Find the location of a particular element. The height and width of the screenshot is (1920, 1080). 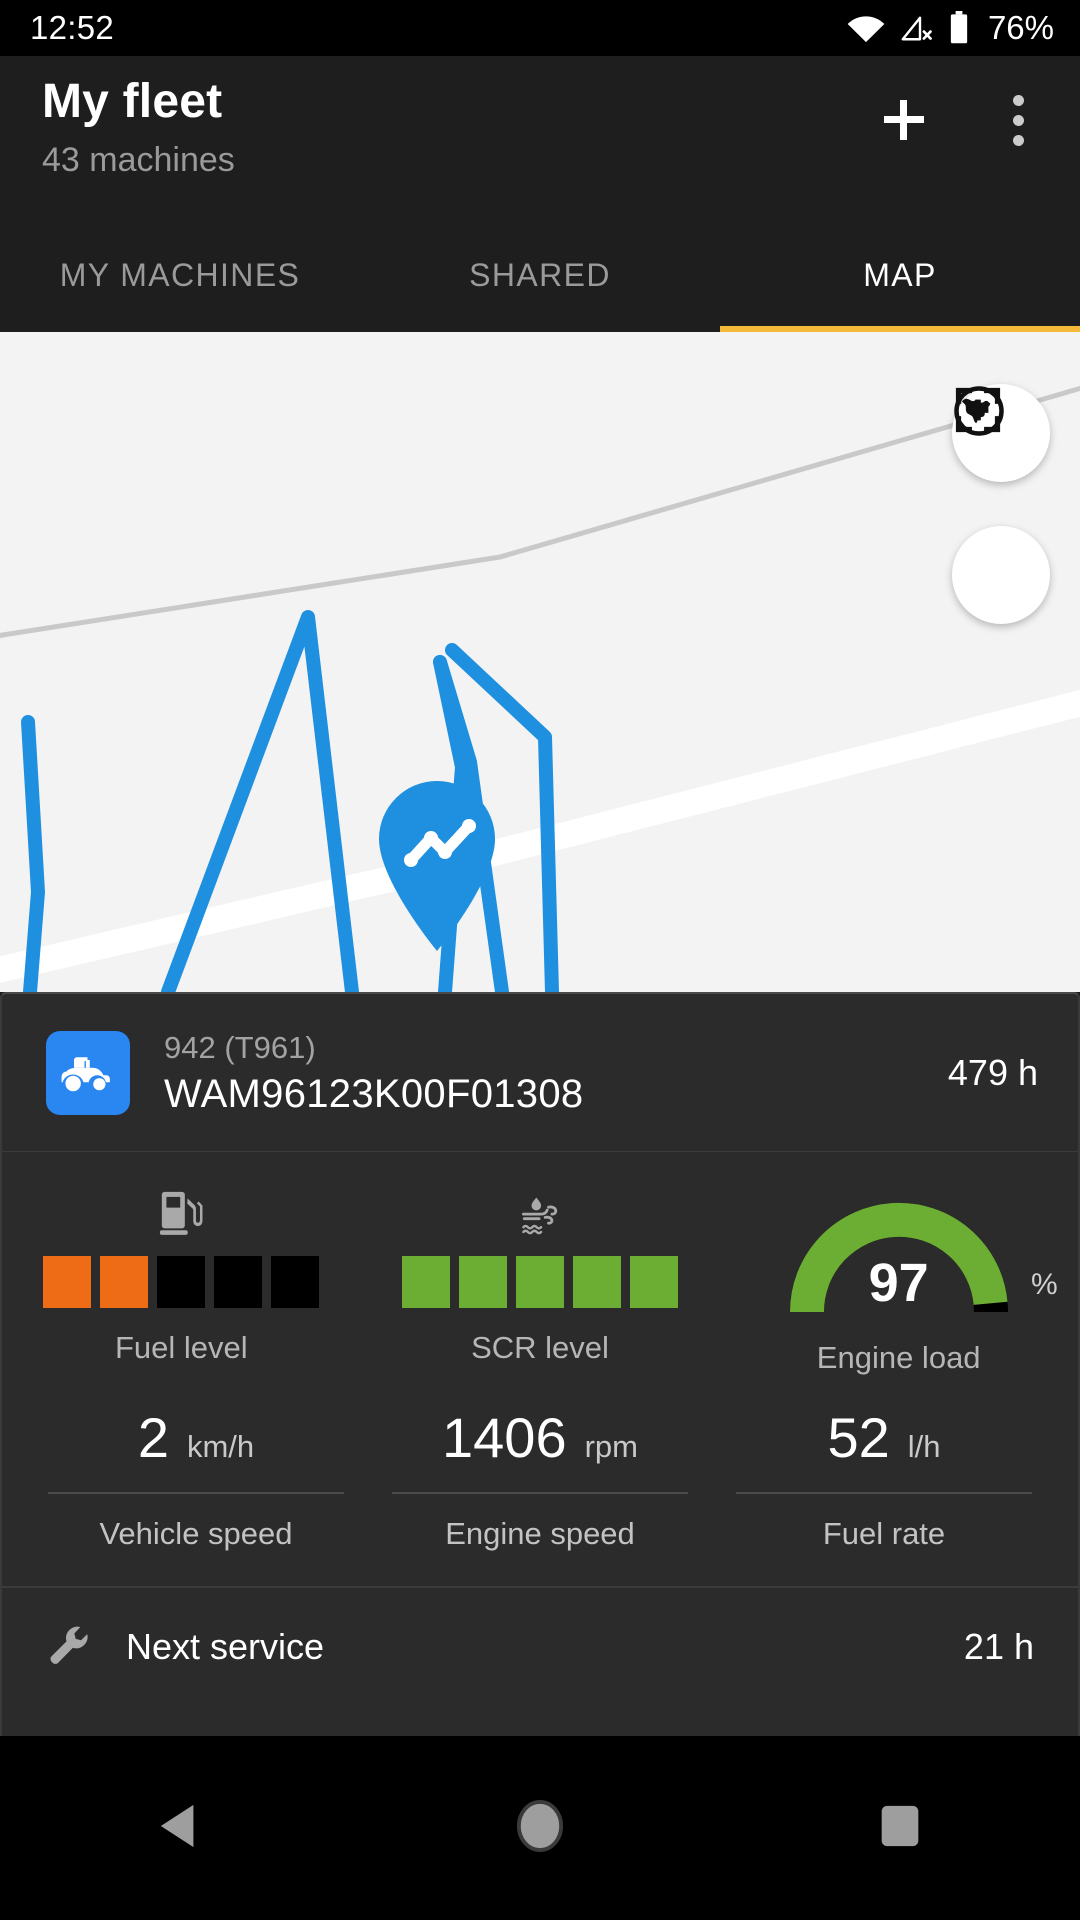

nav-recents-button is located at coordinates (900, 1828).